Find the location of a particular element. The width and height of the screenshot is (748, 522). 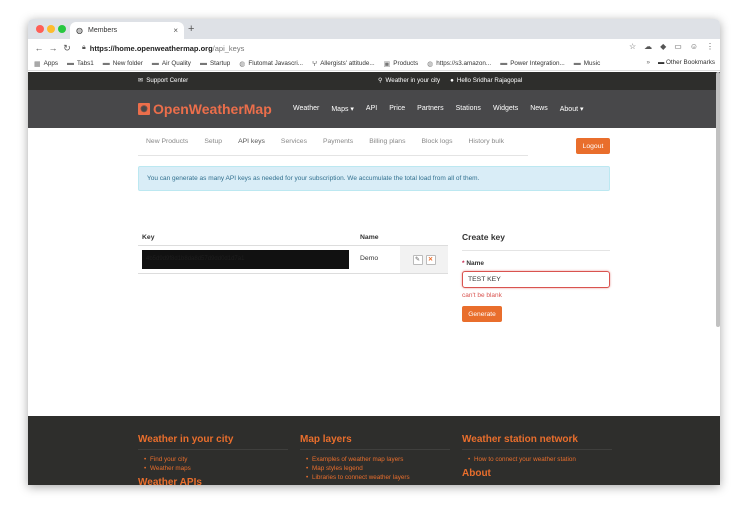

bookmarks-right: » ▬ Other Bookmarks is located at coordinates (678, 62).